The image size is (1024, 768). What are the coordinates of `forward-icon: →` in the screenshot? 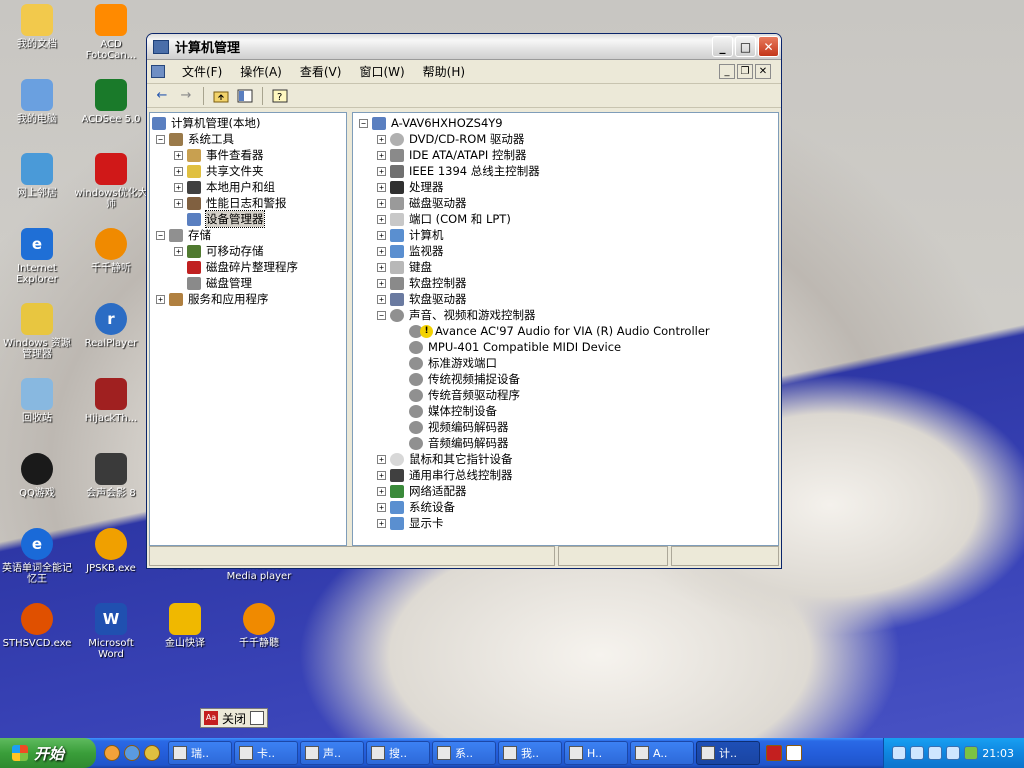 It's located at (186, 96).